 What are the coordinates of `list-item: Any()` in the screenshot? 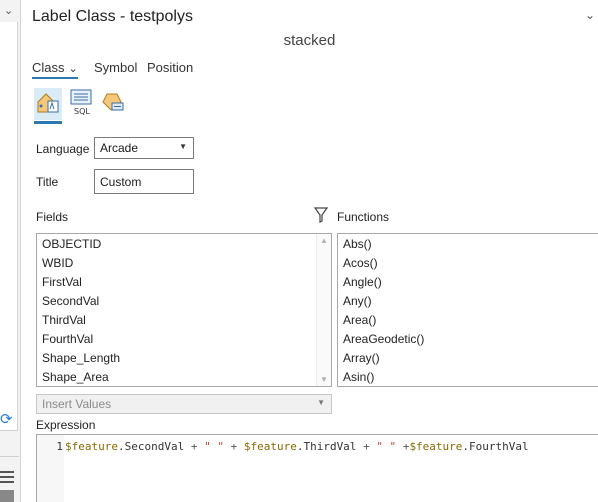 It's located at (468, 301).